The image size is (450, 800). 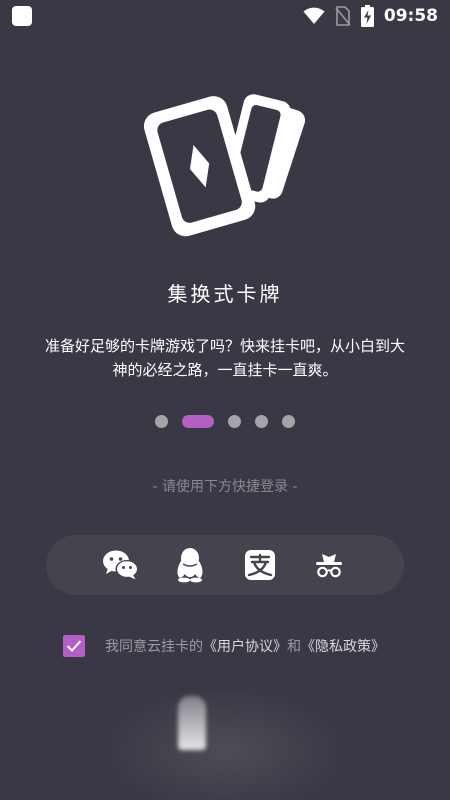 I want to click on status-time: 09:58, so click(x=410, y=16).